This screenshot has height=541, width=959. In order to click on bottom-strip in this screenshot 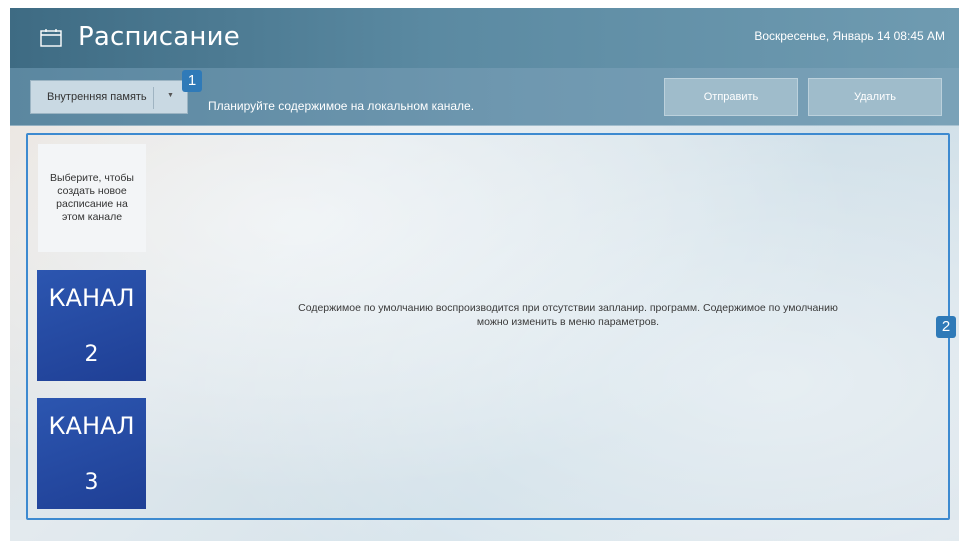, I will do `click(484, 530)`.